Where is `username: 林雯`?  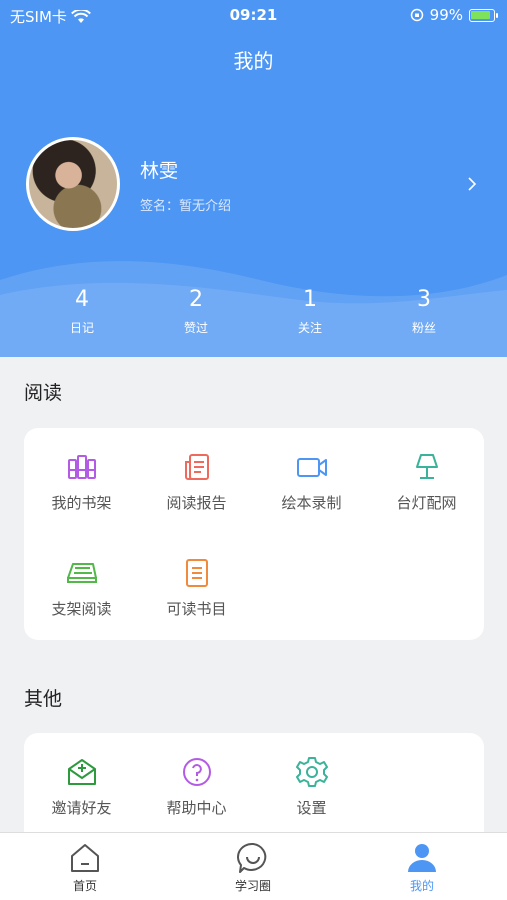 username: 林雯 is located at coordinates (159, 169).